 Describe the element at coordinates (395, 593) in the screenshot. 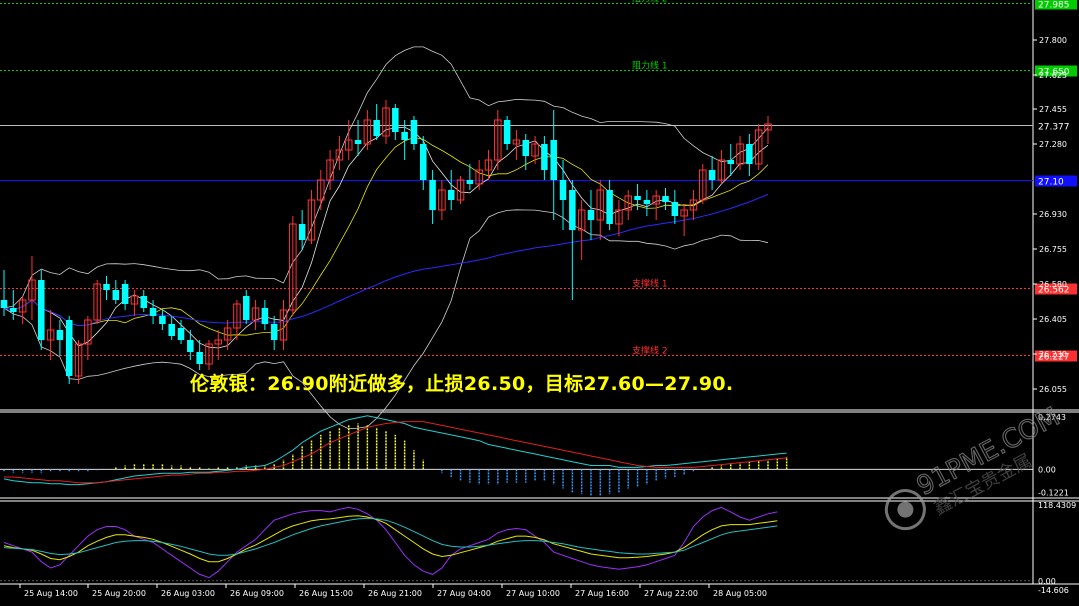

I see `time-tick-label: 26 Aug 21:00` at that location.